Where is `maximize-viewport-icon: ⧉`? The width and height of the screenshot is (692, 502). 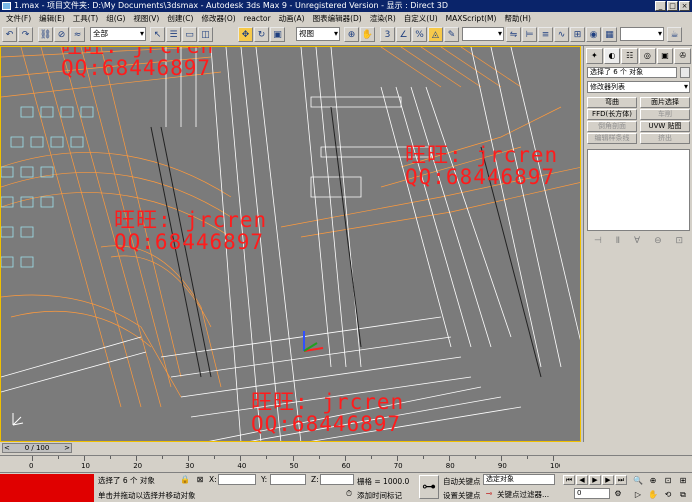
maximize-viewport-icon: ⧉ is located at coordinates (683, 495).